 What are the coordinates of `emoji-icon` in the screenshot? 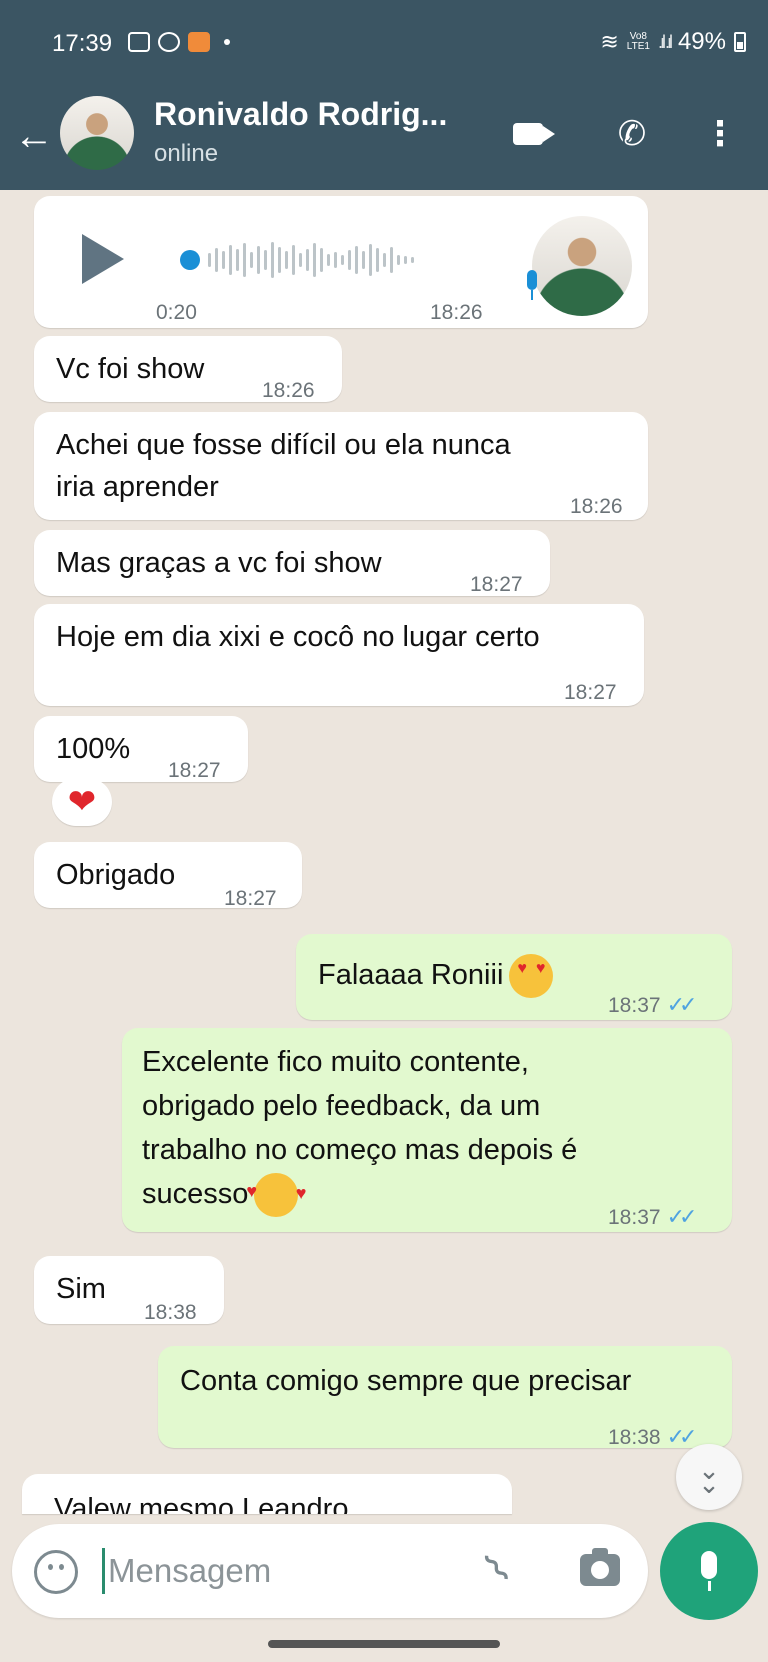 It's located at (56, 1572).